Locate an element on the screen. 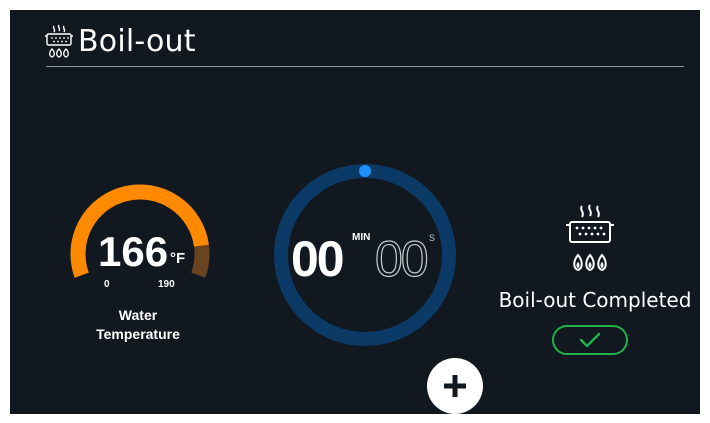 Image resolution: width=710 pixels, height=423 pixels. gauge-caption-line1: Water is located at coordinates (138, 315).